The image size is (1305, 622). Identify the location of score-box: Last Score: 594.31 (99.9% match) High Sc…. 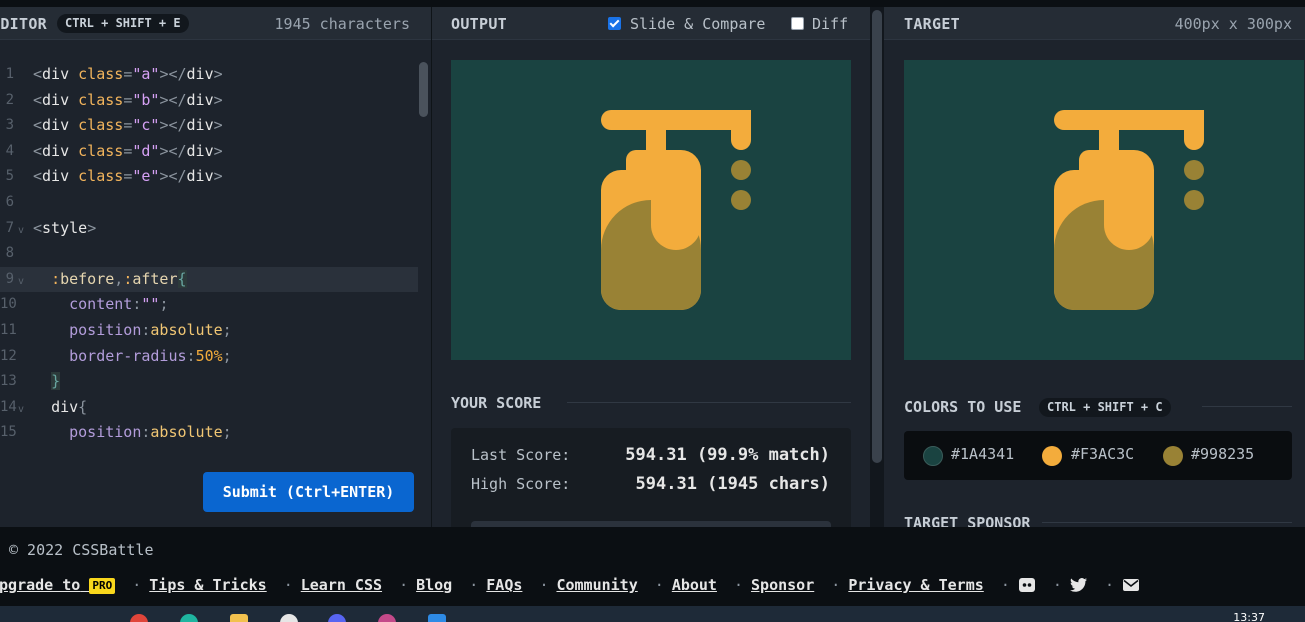
(651, 477).